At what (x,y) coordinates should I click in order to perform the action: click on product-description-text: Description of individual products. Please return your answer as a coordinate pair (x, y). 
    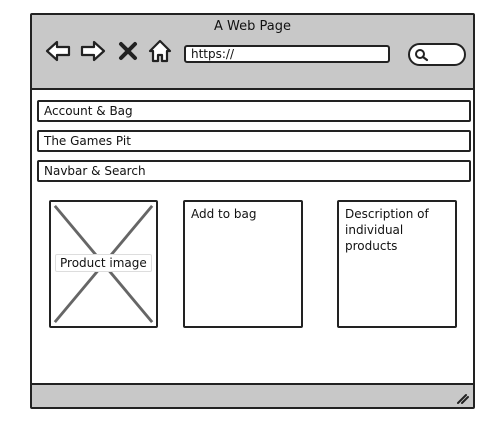
    Looking at the image, I should click on (387, 230).